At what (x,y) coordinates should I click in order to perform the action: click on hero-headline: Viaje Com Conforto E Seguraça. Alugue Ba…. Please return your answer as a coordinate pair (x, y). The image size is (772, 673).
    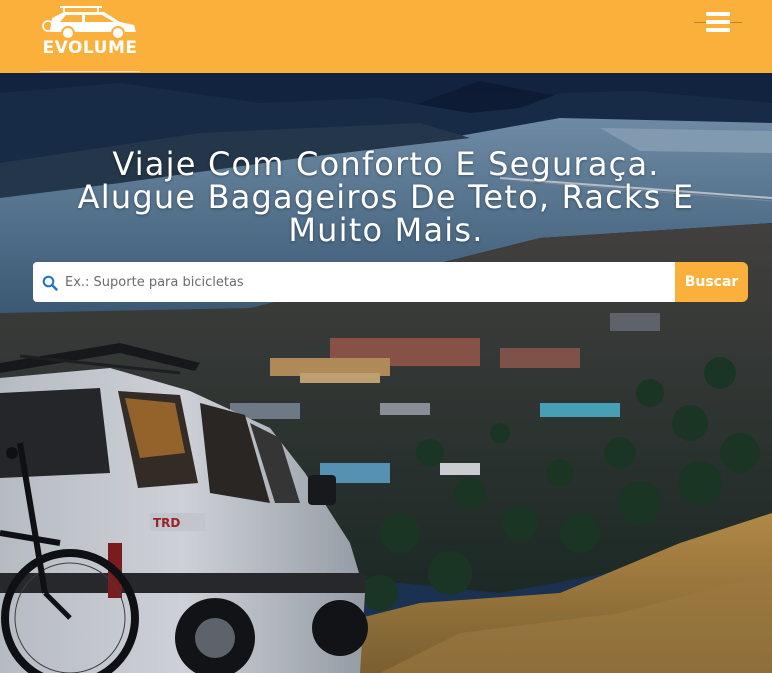
    Looking at the image, I should click on (386, 197).